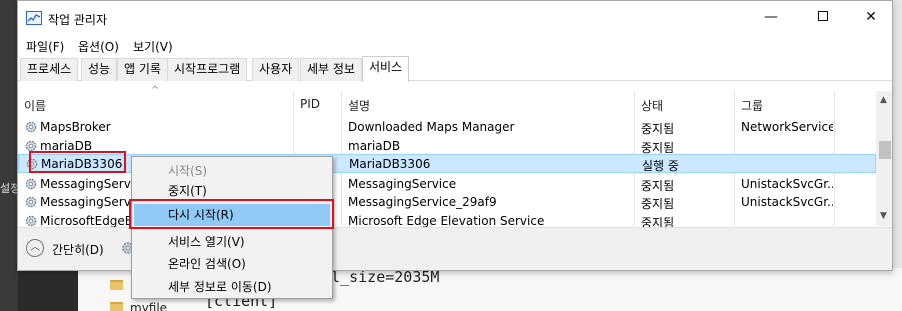 This screenshot has width=902, height=311. Describe the element at coordinates (885, 150) in the screenshot. I see `scroll-thumb` at that location.